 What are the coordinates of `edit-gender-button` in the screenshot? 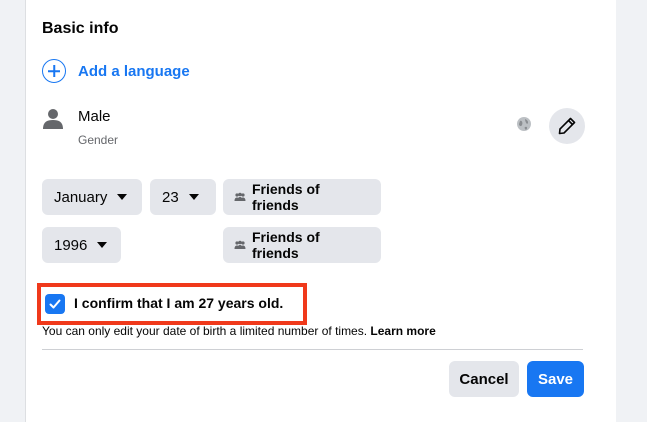 It's located at (567, 126).